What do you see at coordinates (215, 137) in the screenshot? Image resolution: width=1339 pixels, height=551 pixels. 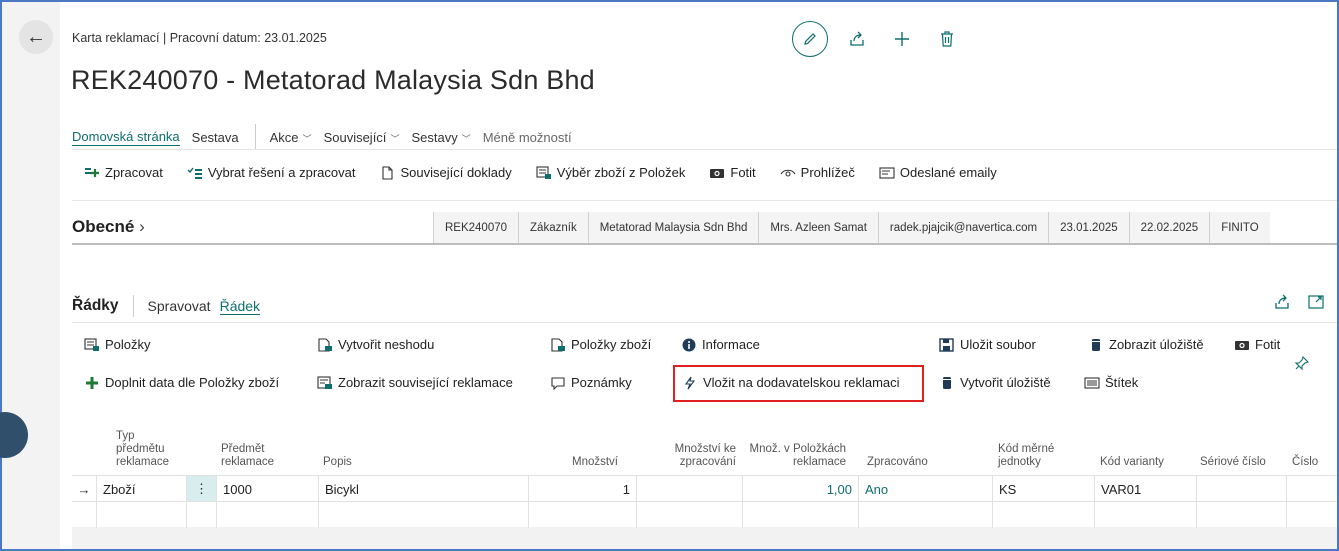 I see `tab-report: Sestava` at bounding box center [215, 137].